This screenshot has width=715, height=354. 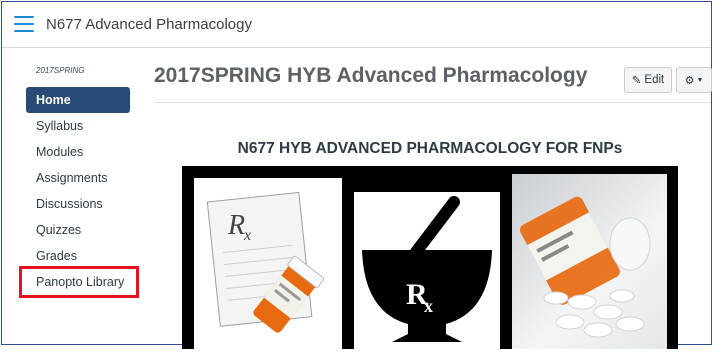 I want to click on sidebar-item-home: Home, so click(x=78, y=100).